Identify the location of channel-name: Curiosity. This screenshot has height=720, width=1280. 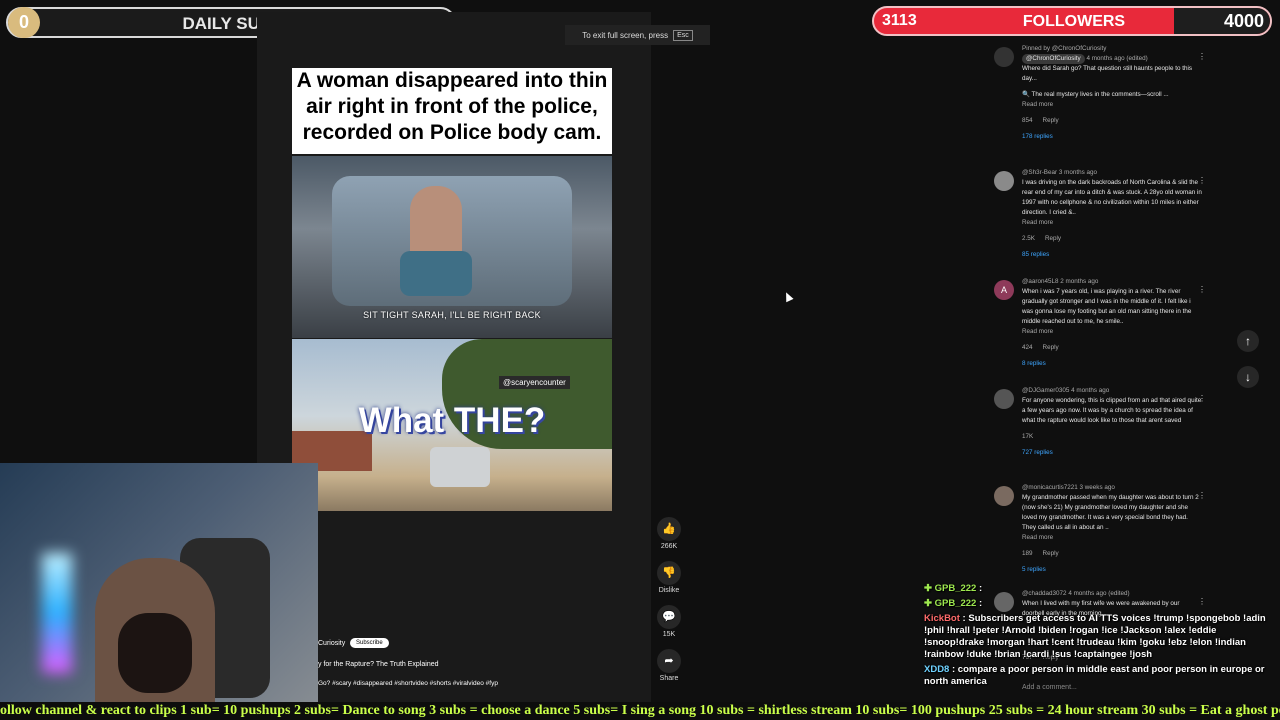
(331, 643).